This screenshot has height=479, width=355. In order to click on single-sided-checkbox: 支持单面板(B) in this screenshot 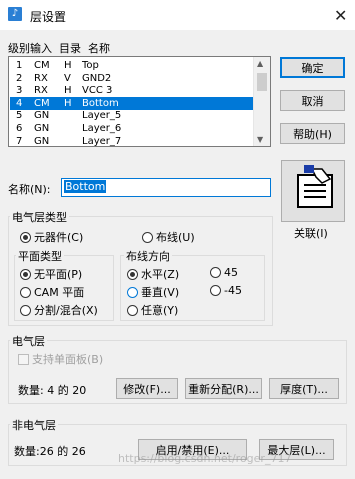, I will do `click(60, 359)`.